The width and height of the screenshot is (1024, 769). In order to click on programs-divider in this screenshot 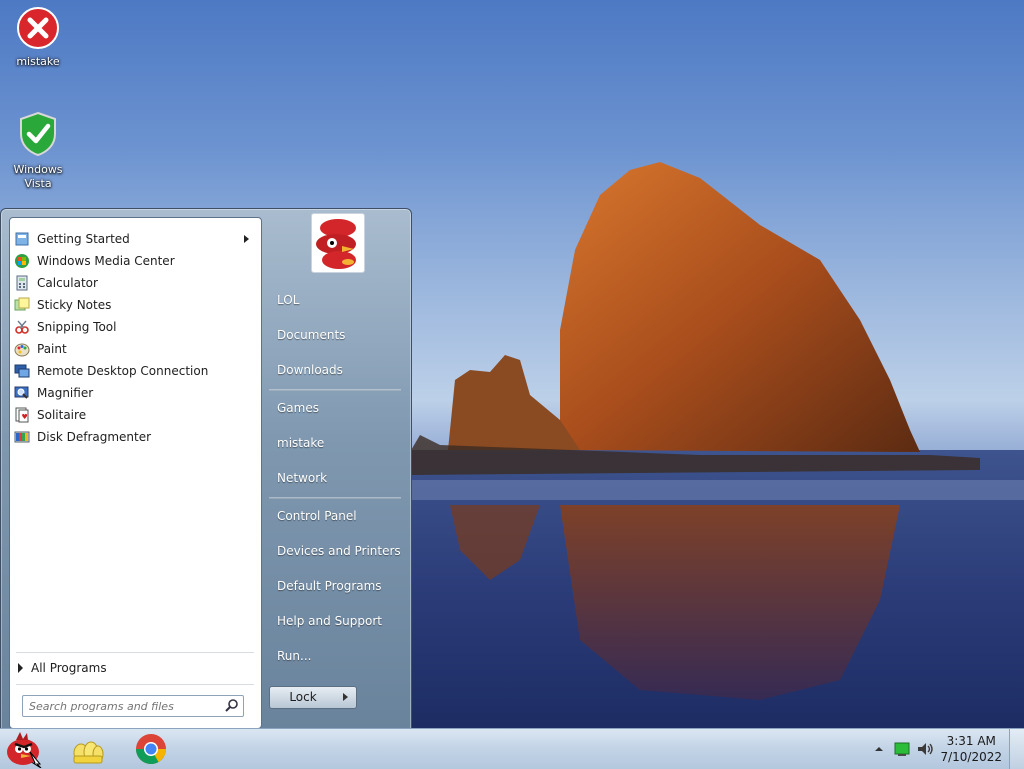, I will do `click(135, 652)`.